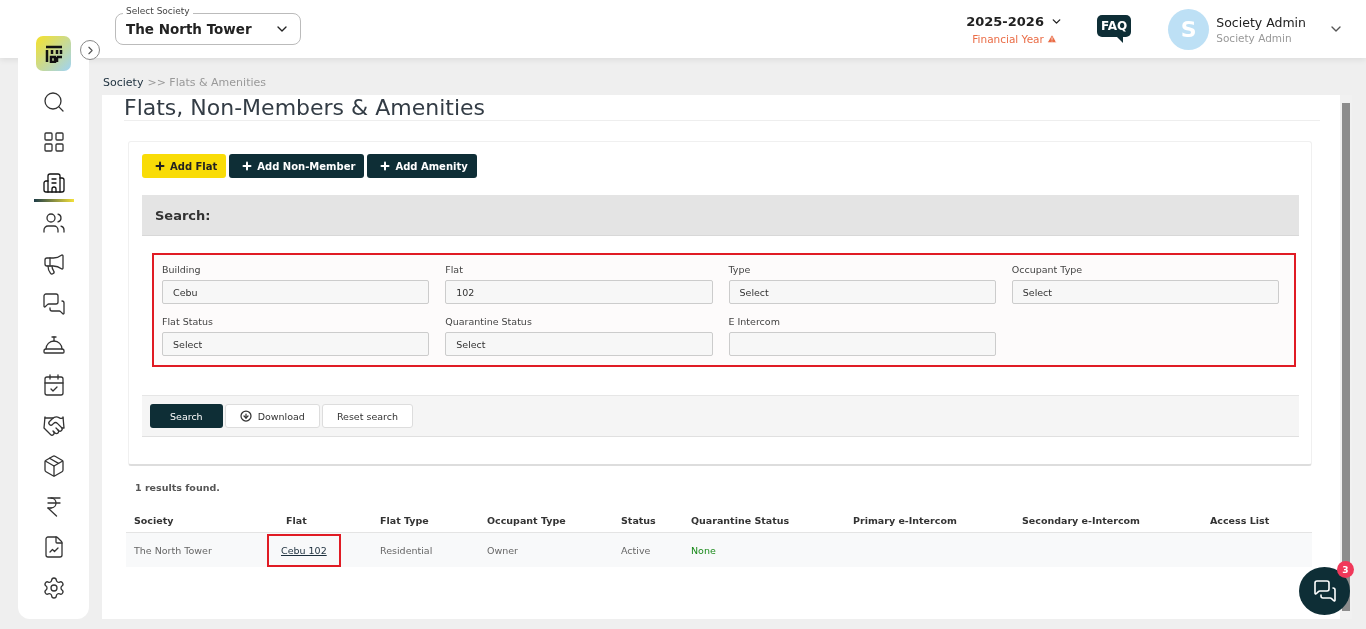 The height and width of the screenshot is (629, 1366). Describe the element at coordinates (154, 520) in the screenshot. I see `column-header: Society` at that location.